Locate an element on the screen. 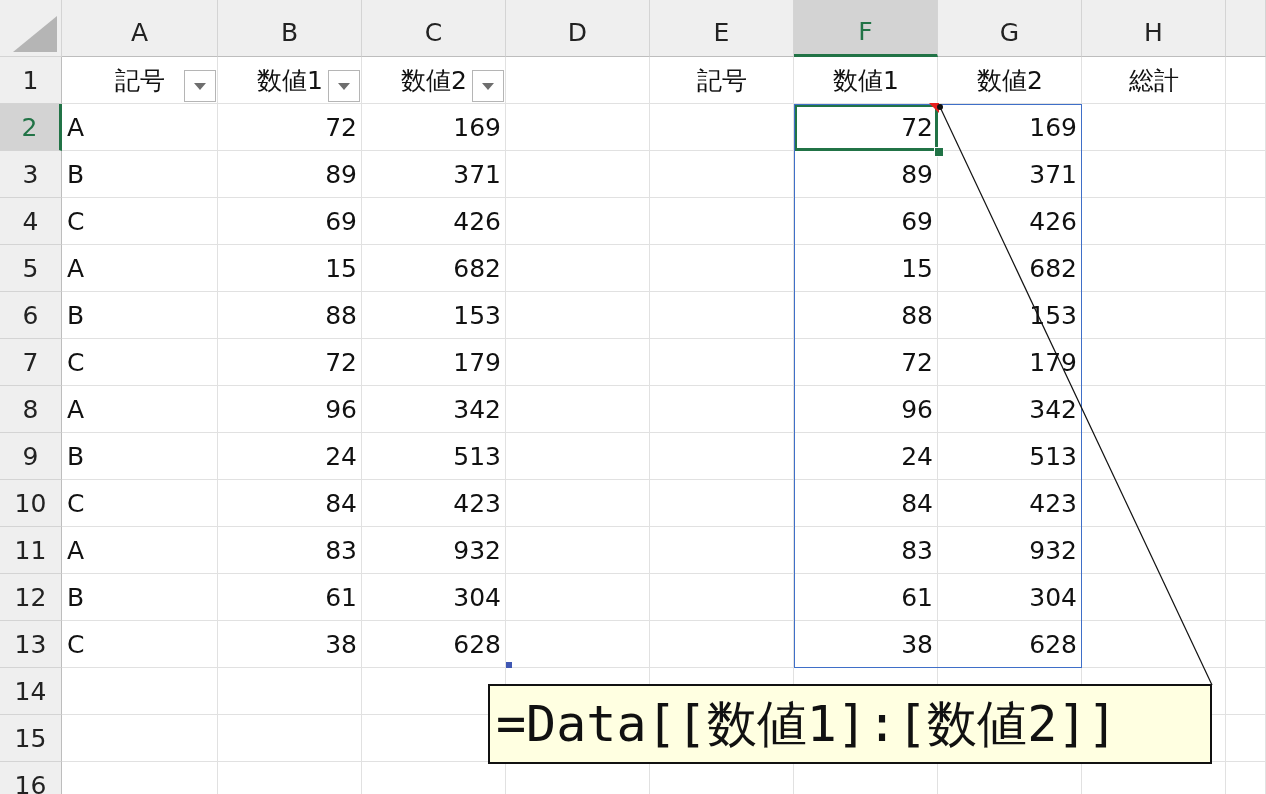  row-header: 4 is located at coordinates (31, 221).